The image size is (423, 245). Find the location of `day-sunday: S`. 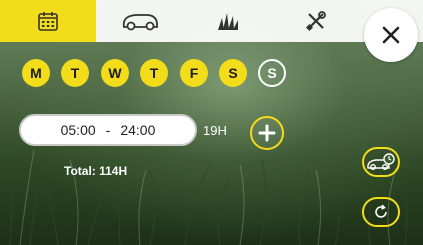

day-sunday: S is located at coordinates (272, 73).